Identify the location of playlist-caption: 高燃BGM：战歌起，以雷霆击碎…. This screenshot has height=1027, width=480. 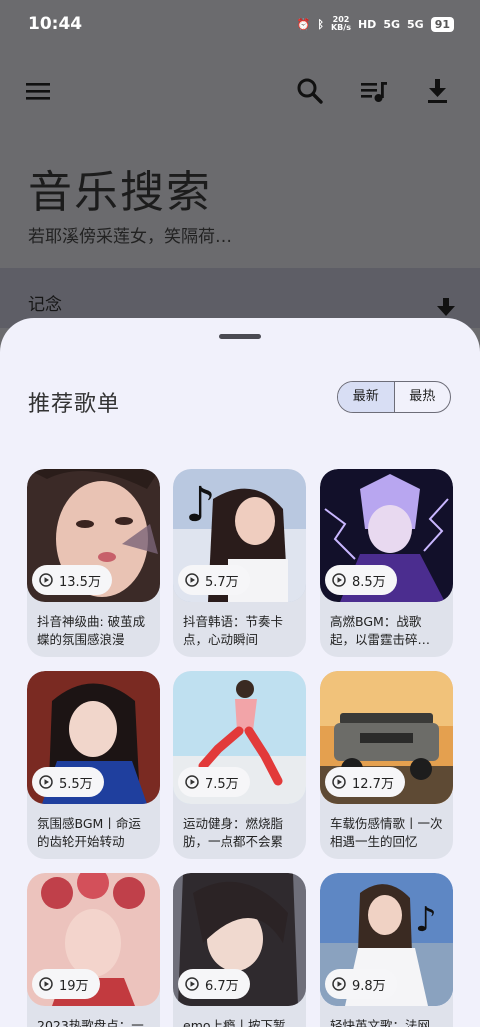
(380, 630).